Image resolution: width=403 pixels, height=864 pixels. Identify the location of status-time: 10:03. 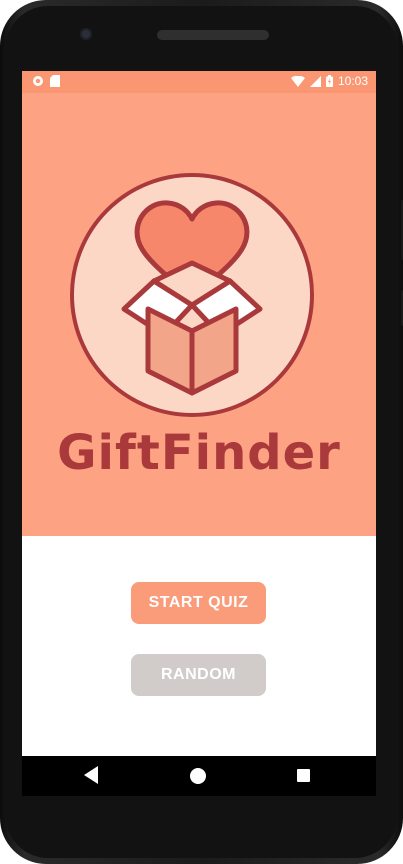
(352, 81).